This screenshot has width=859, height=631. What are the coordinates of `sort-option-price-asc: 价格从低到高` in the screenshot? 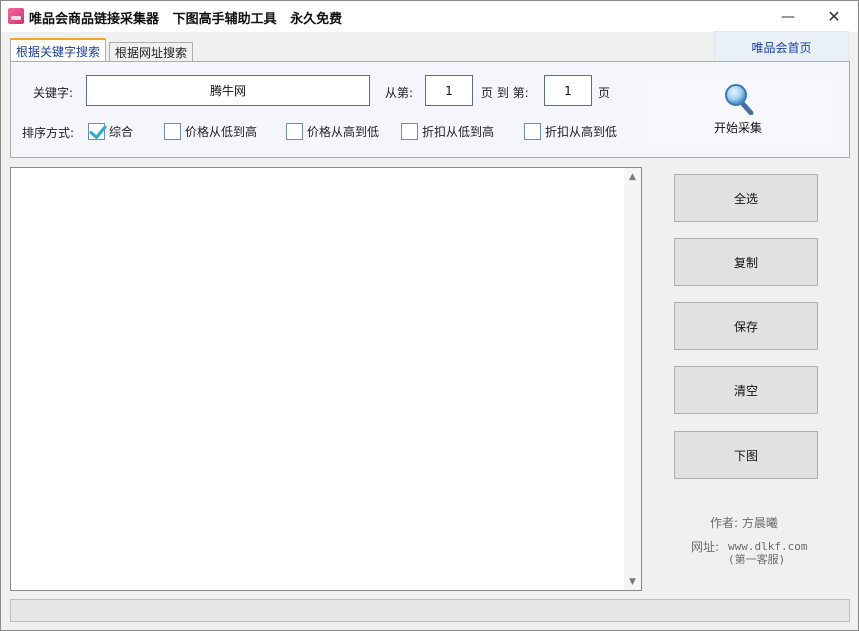 It's located at (219, 131).